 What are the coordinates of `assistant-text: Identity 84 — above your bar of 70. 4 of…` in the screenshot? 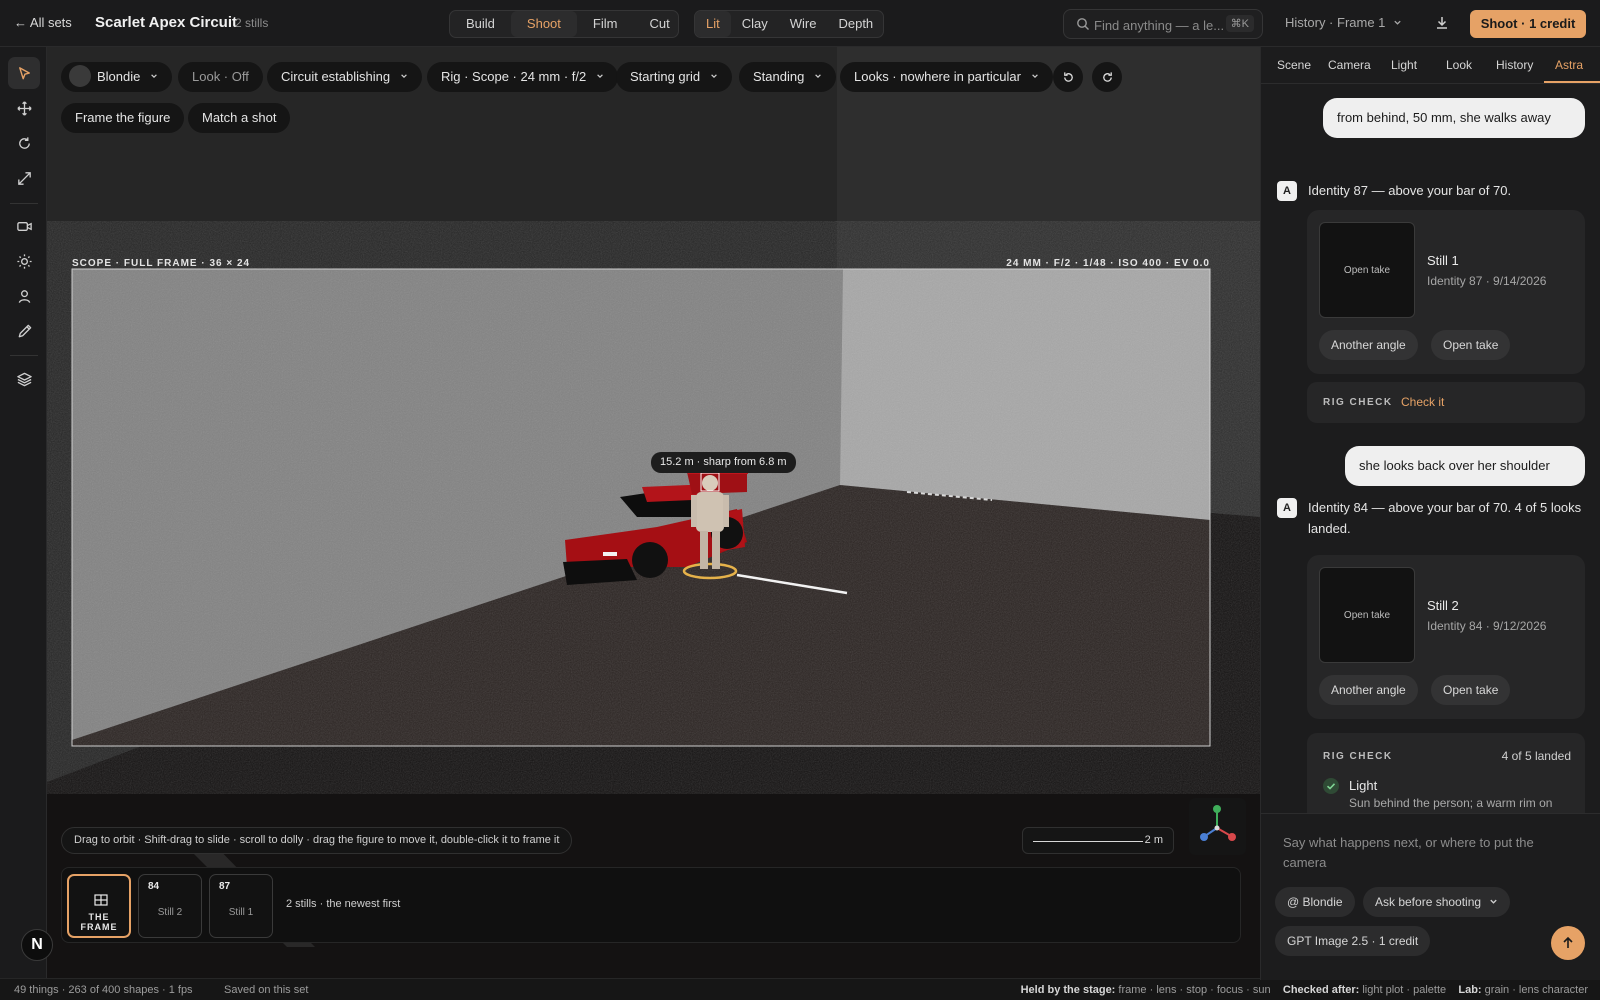 It's located at (1445, 518).